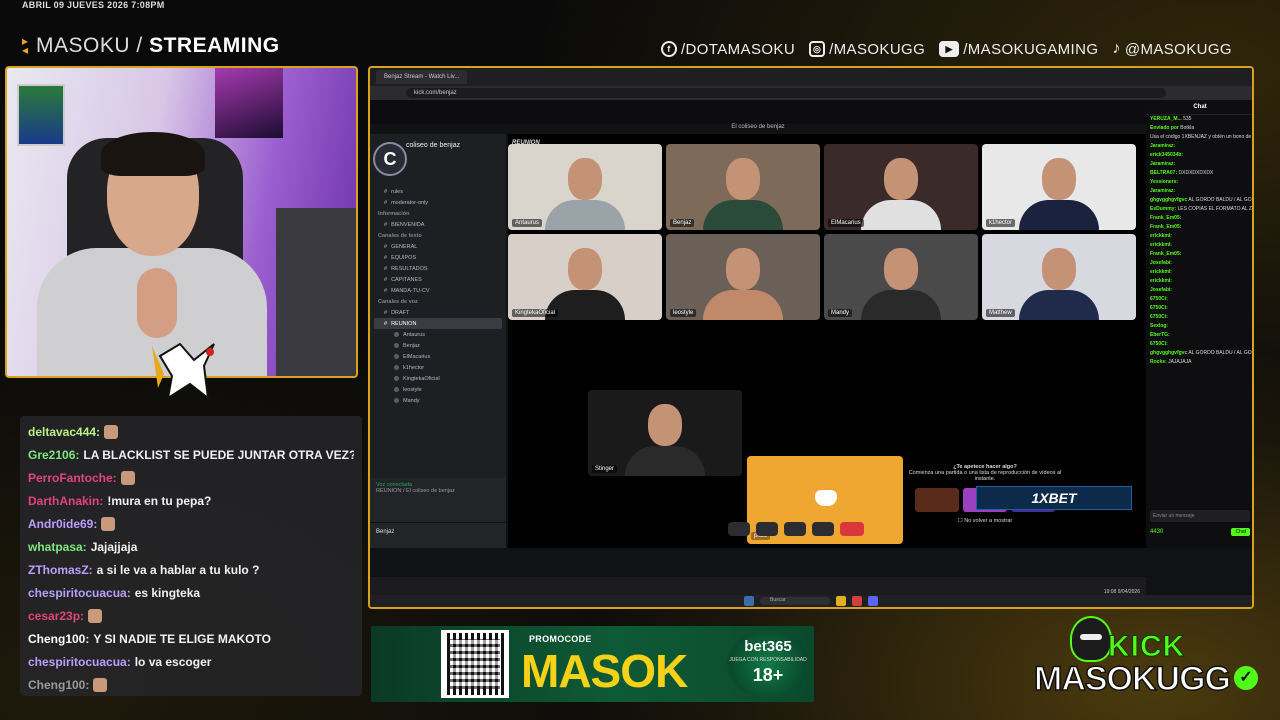 This screenshot has width=1280, height=720. I want to click on voice-member: k1hector, so click(438, 367).